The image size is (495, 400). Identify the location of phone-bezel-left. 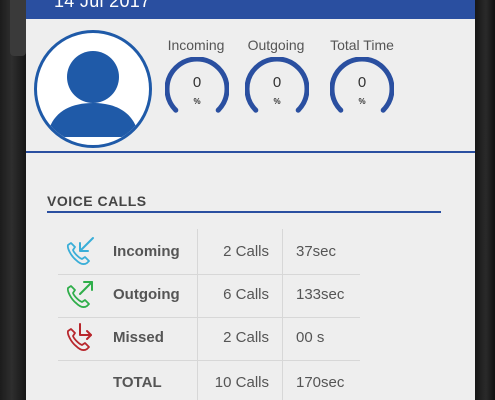
(13, 200).